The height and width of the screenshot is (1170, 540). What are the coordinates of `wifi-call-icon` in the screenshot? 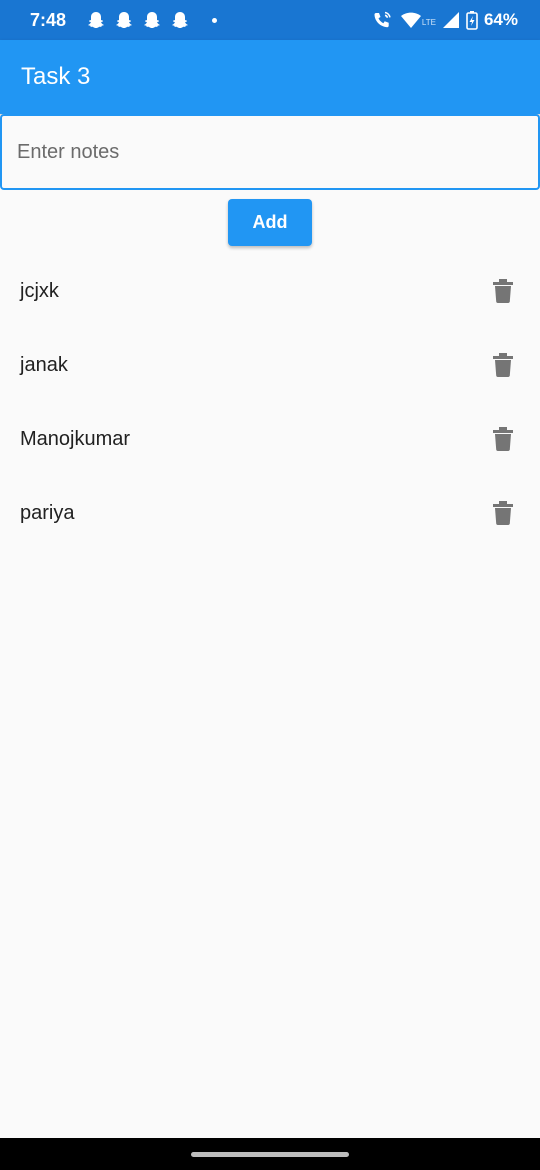 It's located at (382, 19).